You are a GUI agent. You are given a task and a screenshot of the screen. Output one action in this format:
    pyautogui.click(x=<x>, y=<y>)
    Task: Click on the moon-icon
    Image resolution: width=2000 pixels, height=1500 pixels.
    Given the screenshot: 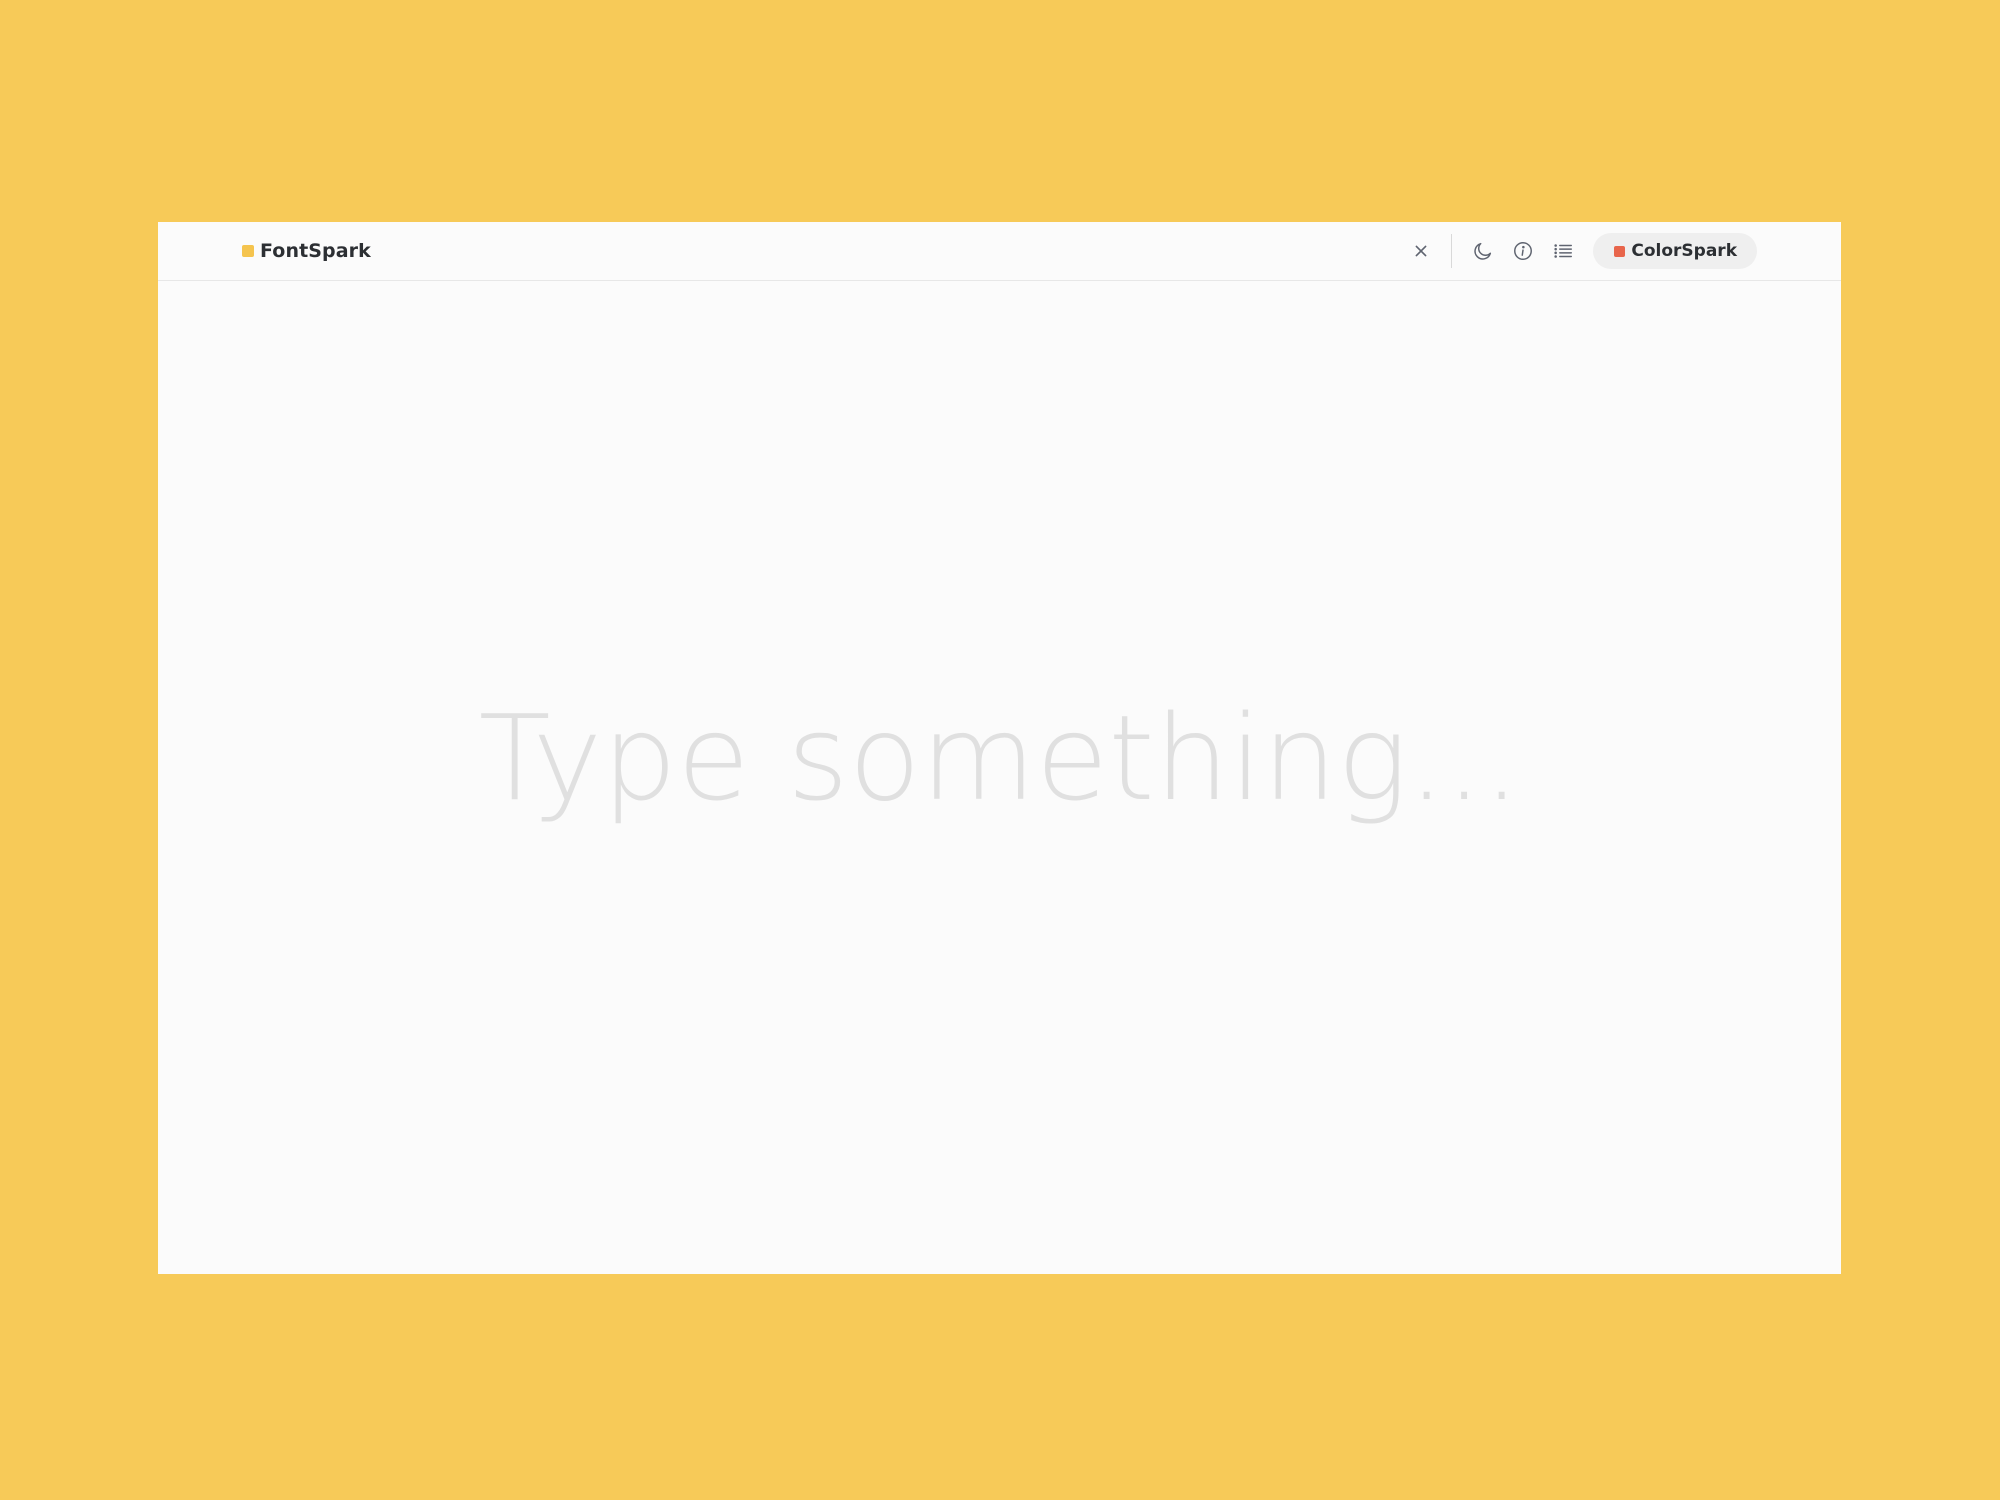 What is the action you would take?
    pyautogui.click(x=1483, y=251)
    